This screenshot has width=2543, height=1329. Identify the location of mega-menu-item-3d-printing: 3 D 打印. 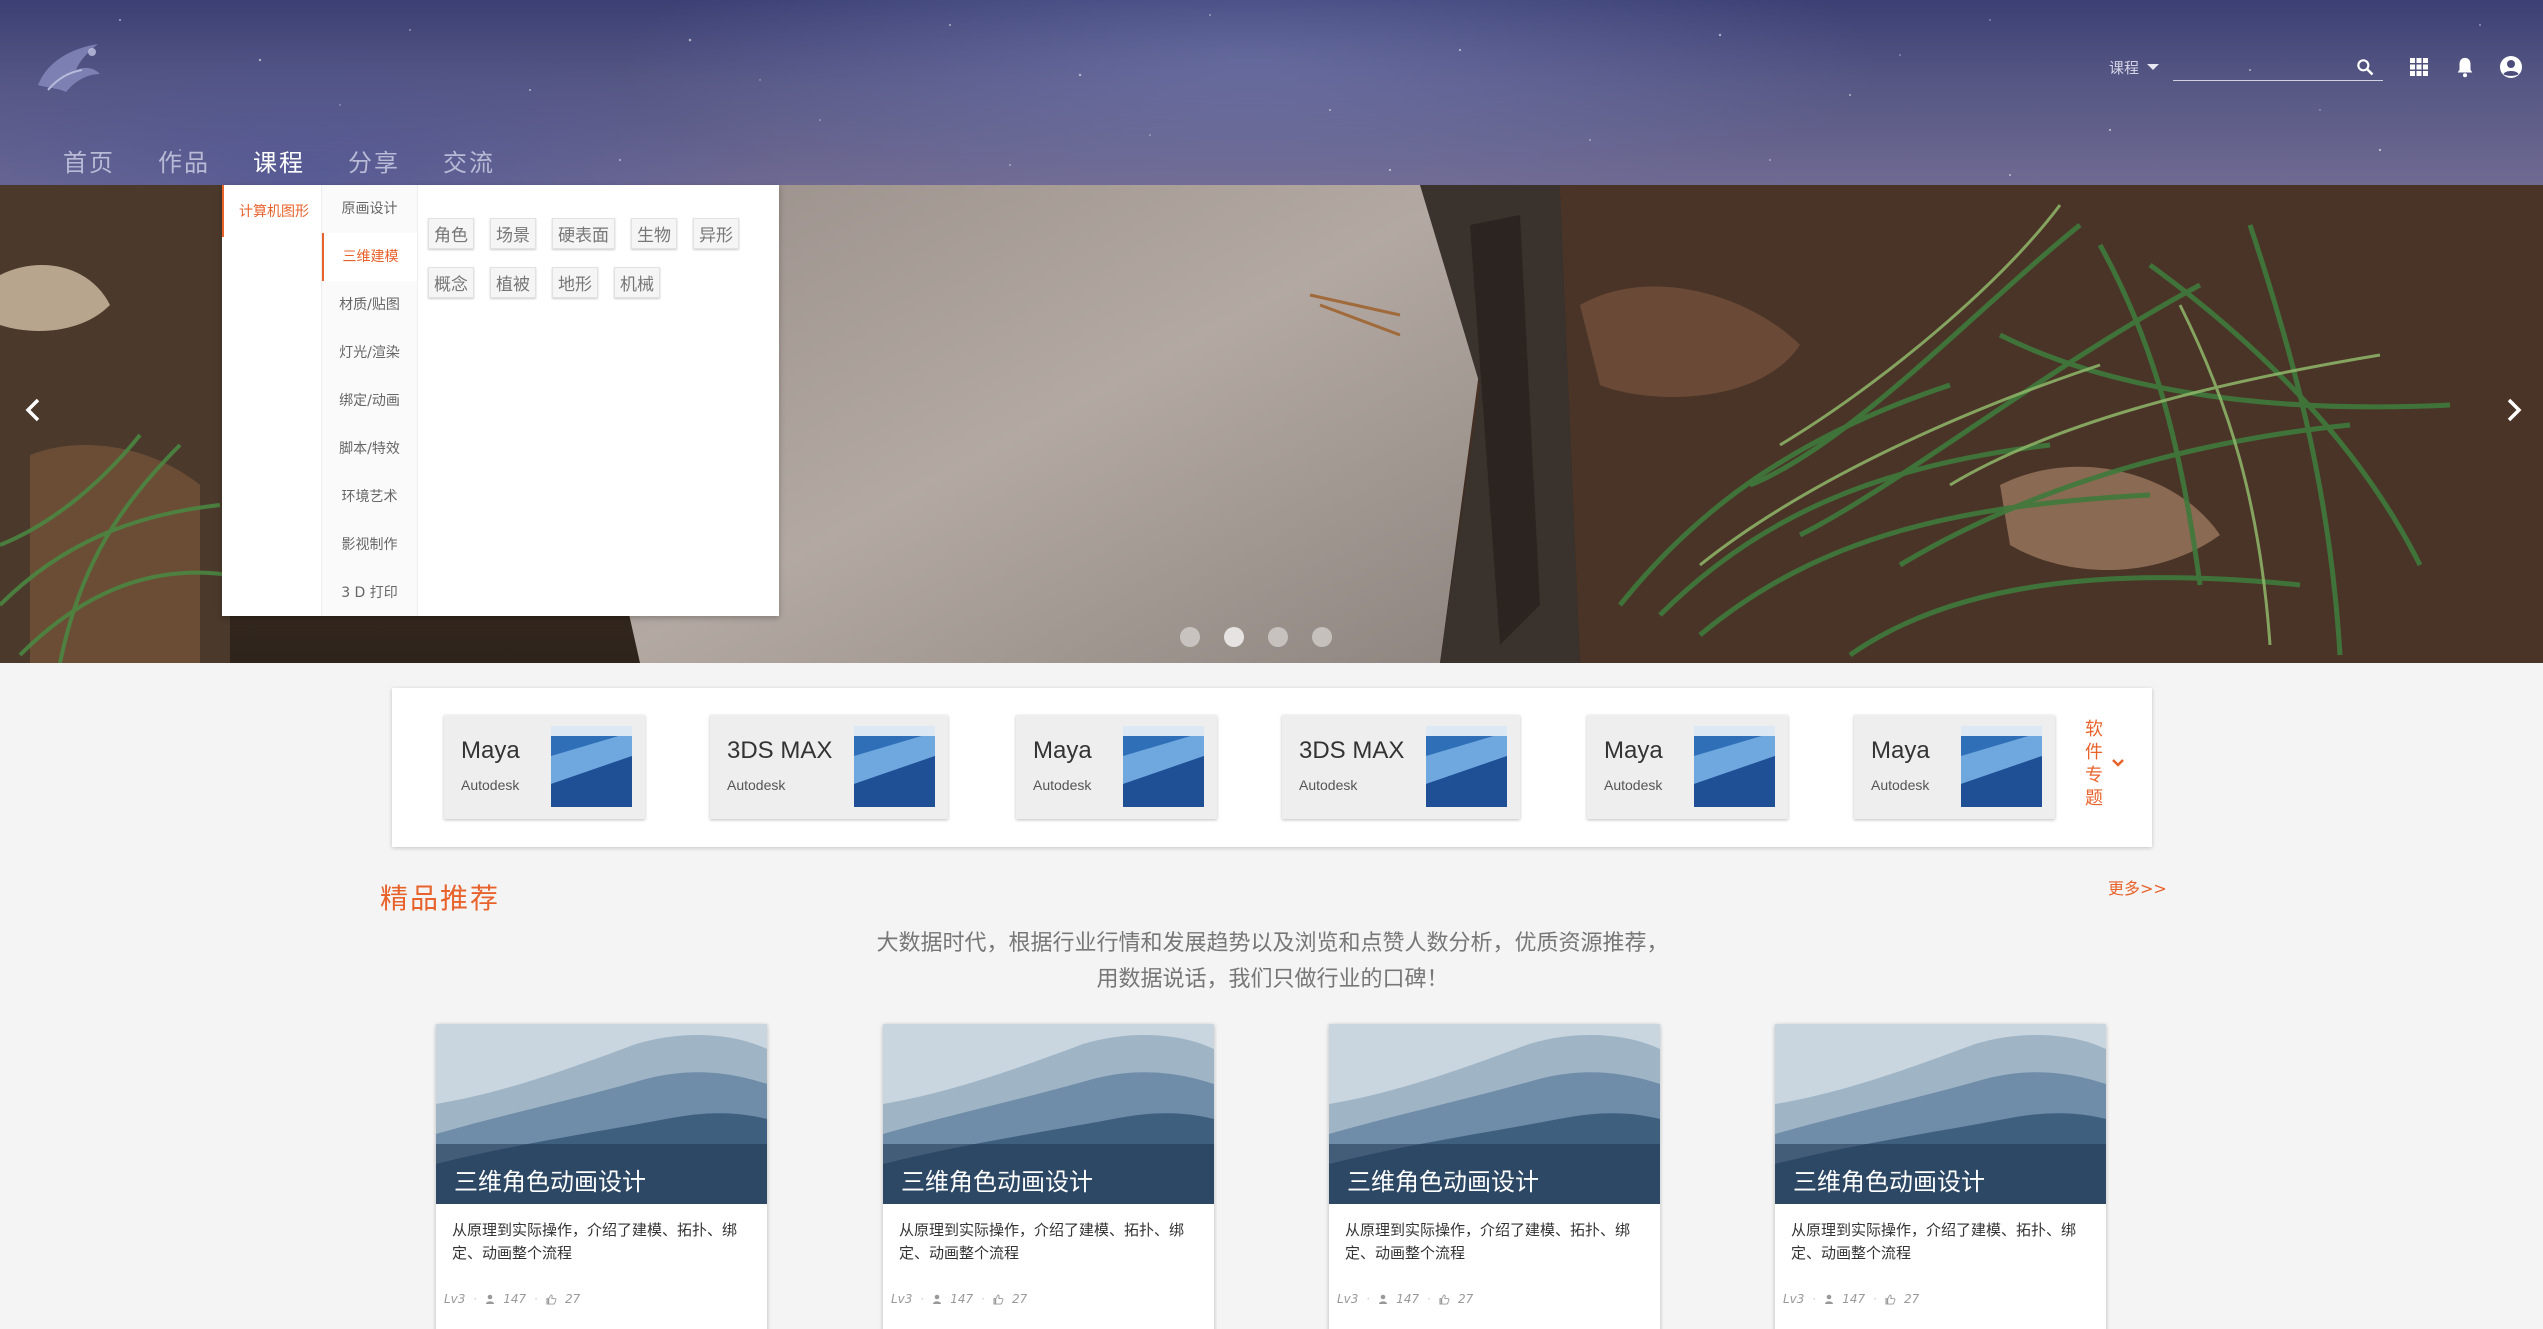
(369, 593).